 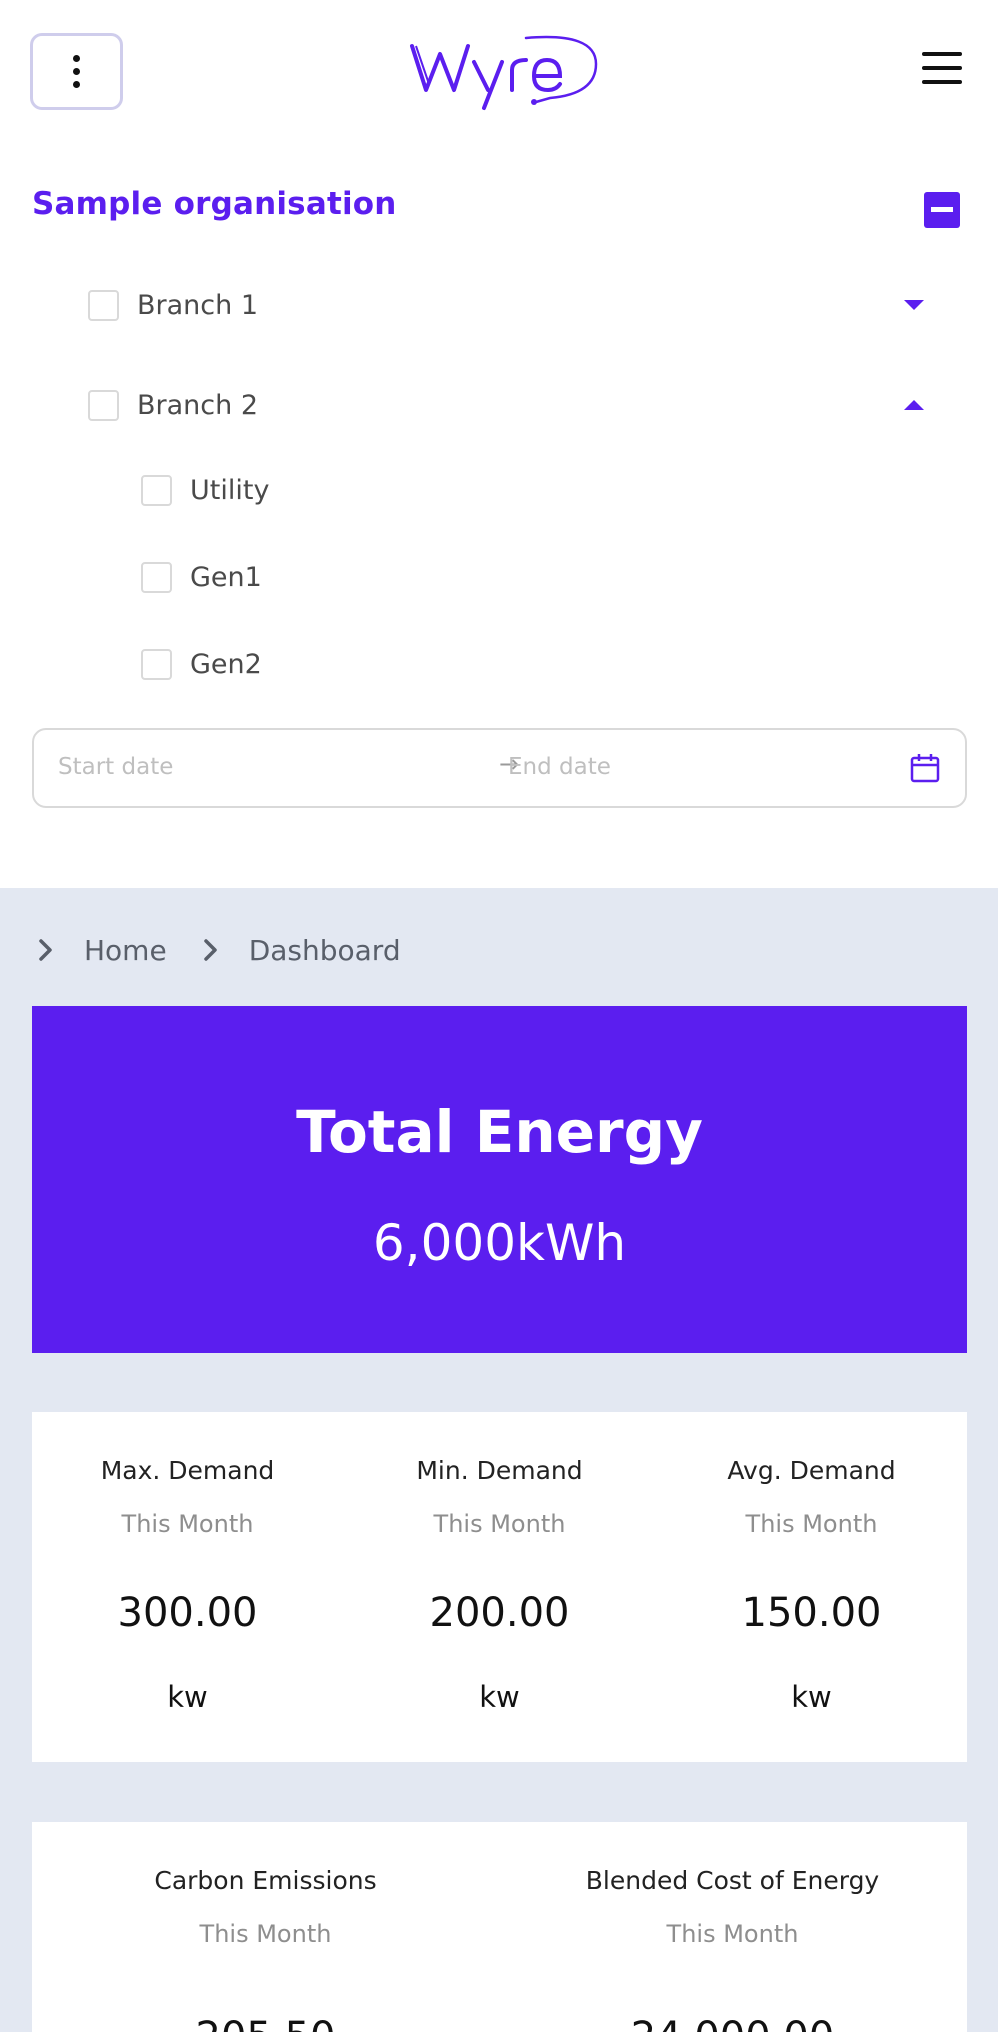 What do you see at coordinates (914, 405) in the screenshot?
I see `caret-up-icon` at bounding box center [914, 405].